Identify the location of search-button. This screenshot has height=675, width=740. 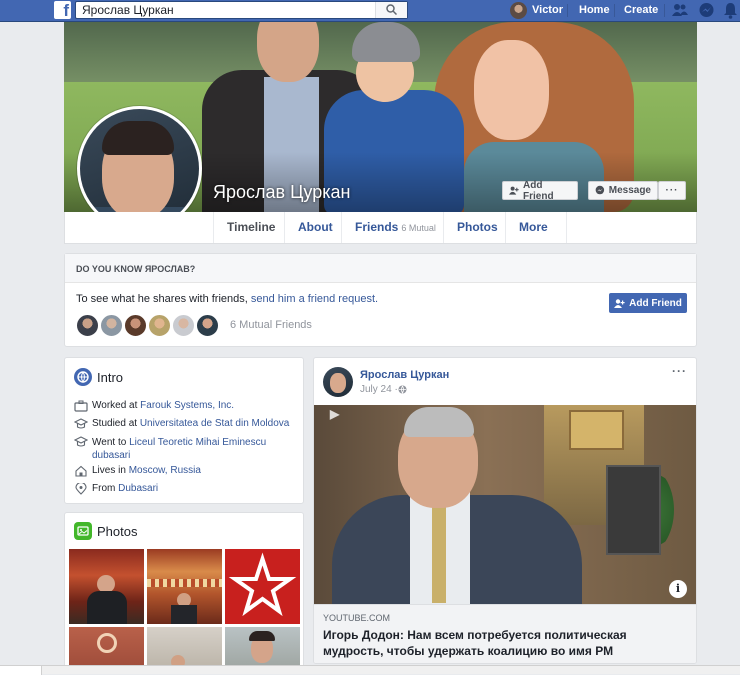
(391, 10).